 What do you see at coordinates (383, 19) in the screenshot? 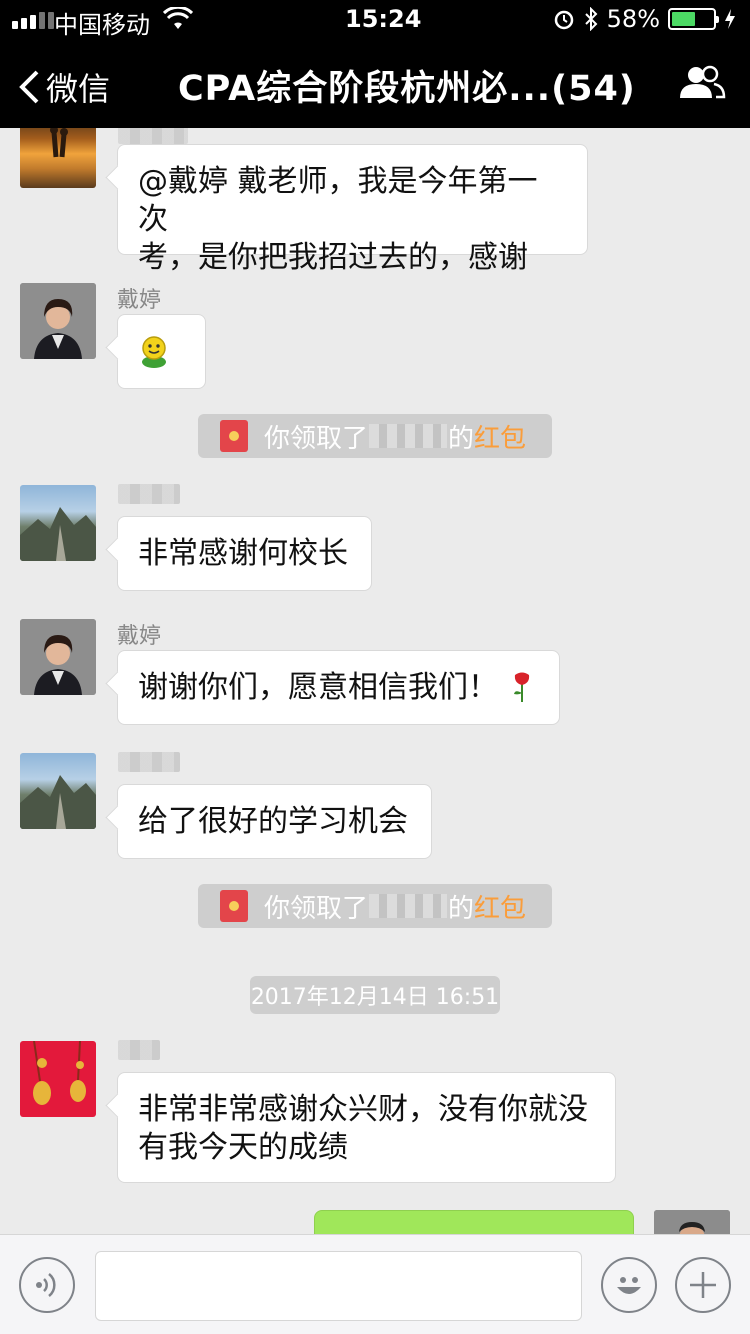
I see `status-time: 15:24` at bounding box center [383, 19].